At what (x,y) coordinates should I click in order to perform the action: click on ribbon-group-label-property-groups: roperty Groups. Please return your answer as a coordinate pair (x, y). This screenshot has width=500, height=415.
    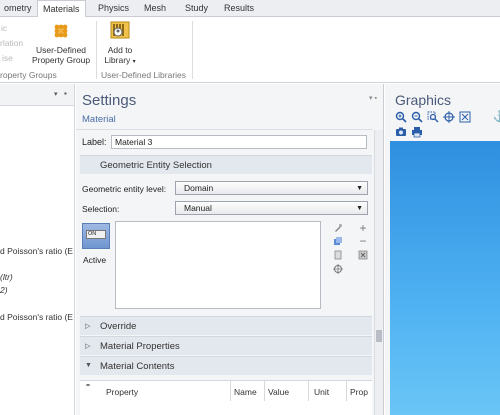
    Looking at the image, I should click on (28, 75).